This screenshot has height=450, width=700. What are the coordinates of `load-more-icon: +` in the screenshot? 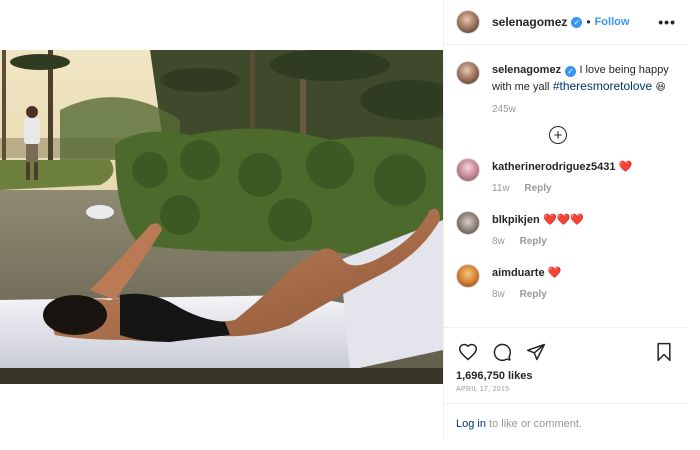 It's located at (558, 135).